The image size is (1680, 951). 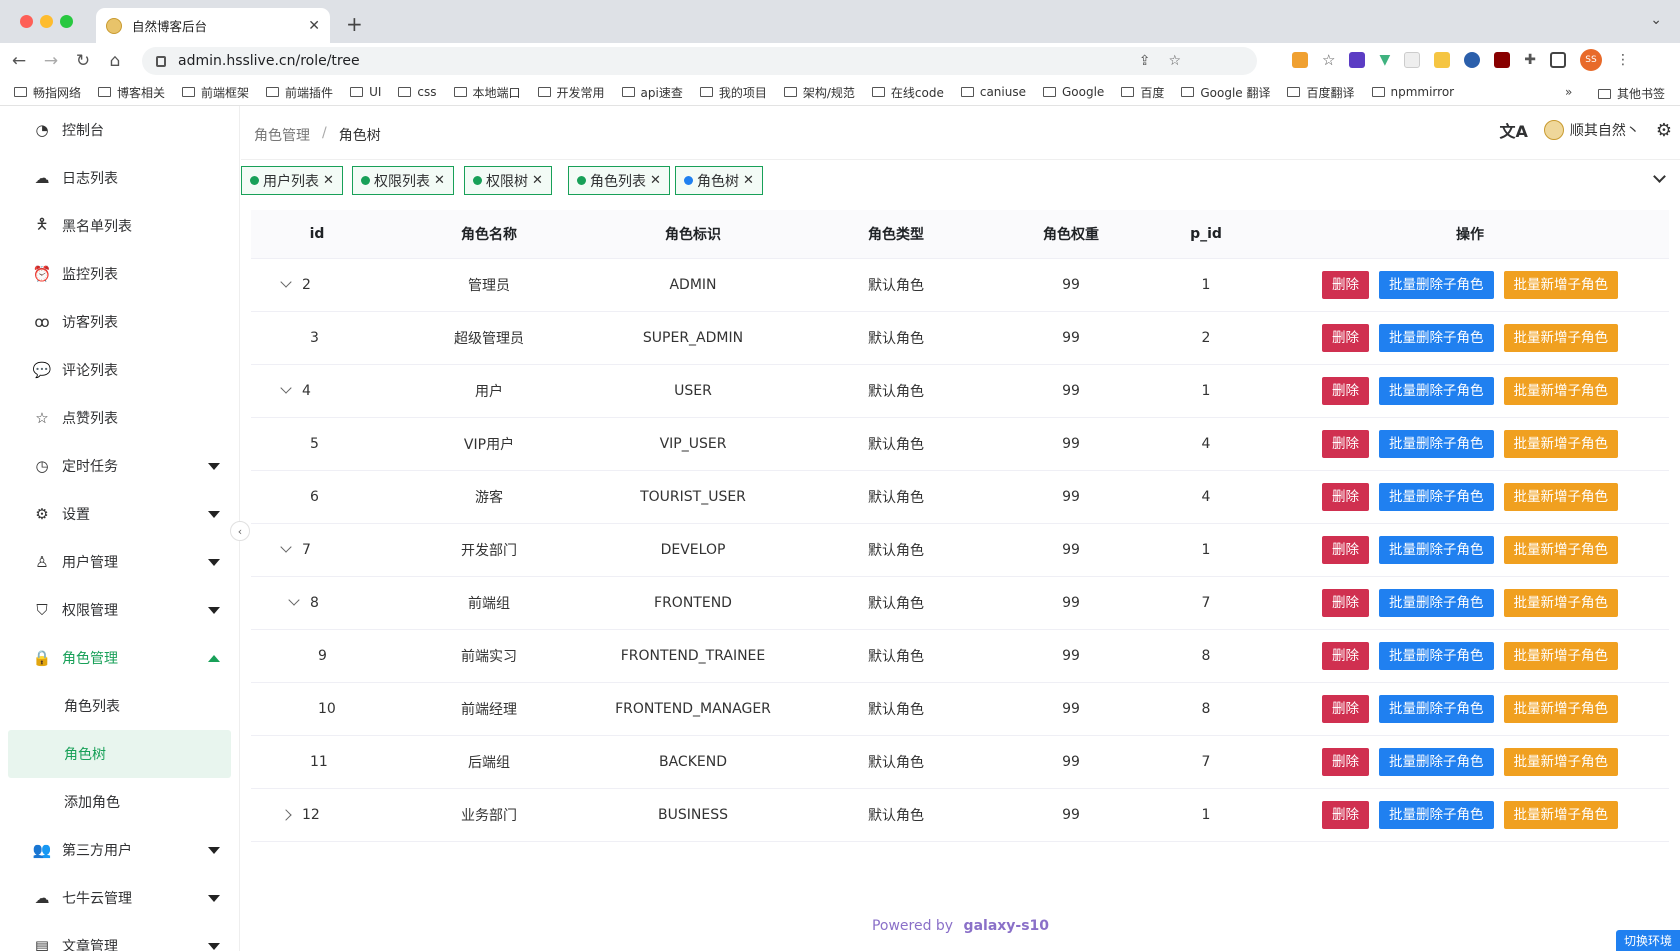 I want to click on sidebar-item: ☁ 日志列表, so click(x=119, y=178).